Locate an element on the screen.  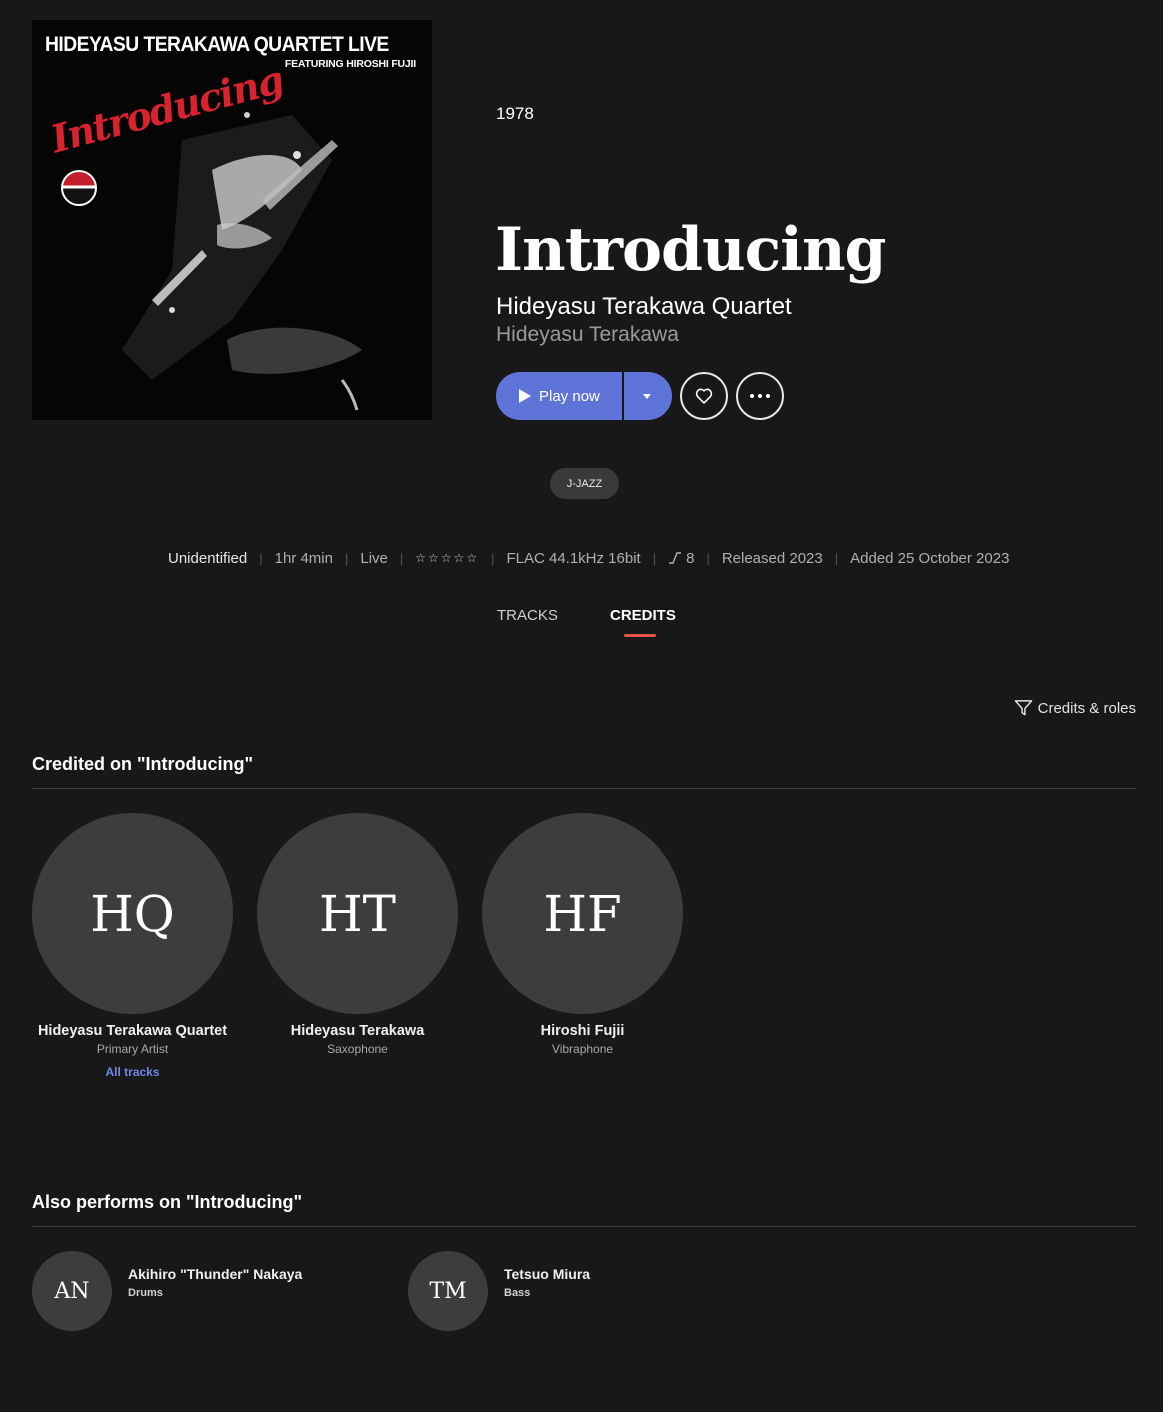
meta-added: Added 25 October 2023 is located at coordinates (930, 558).